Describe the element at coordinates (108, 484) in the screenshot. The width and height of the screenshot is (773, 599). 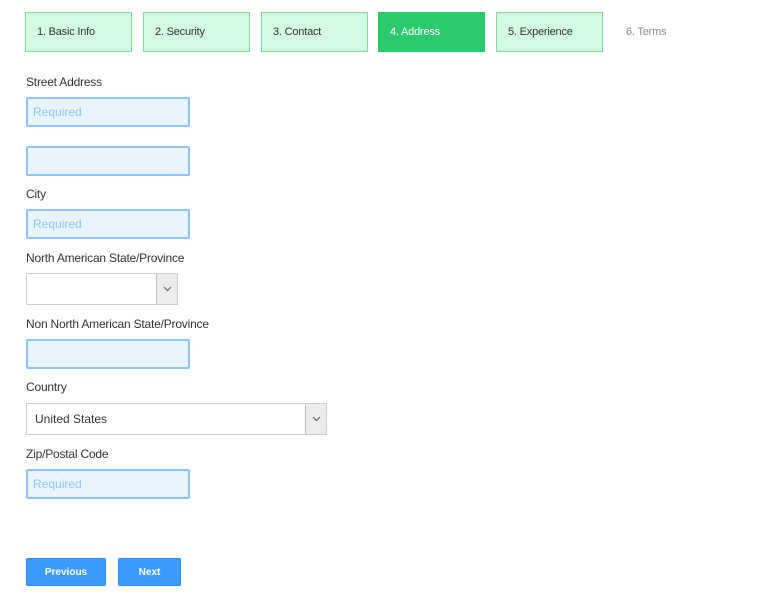
I see `zip-input` at that location.